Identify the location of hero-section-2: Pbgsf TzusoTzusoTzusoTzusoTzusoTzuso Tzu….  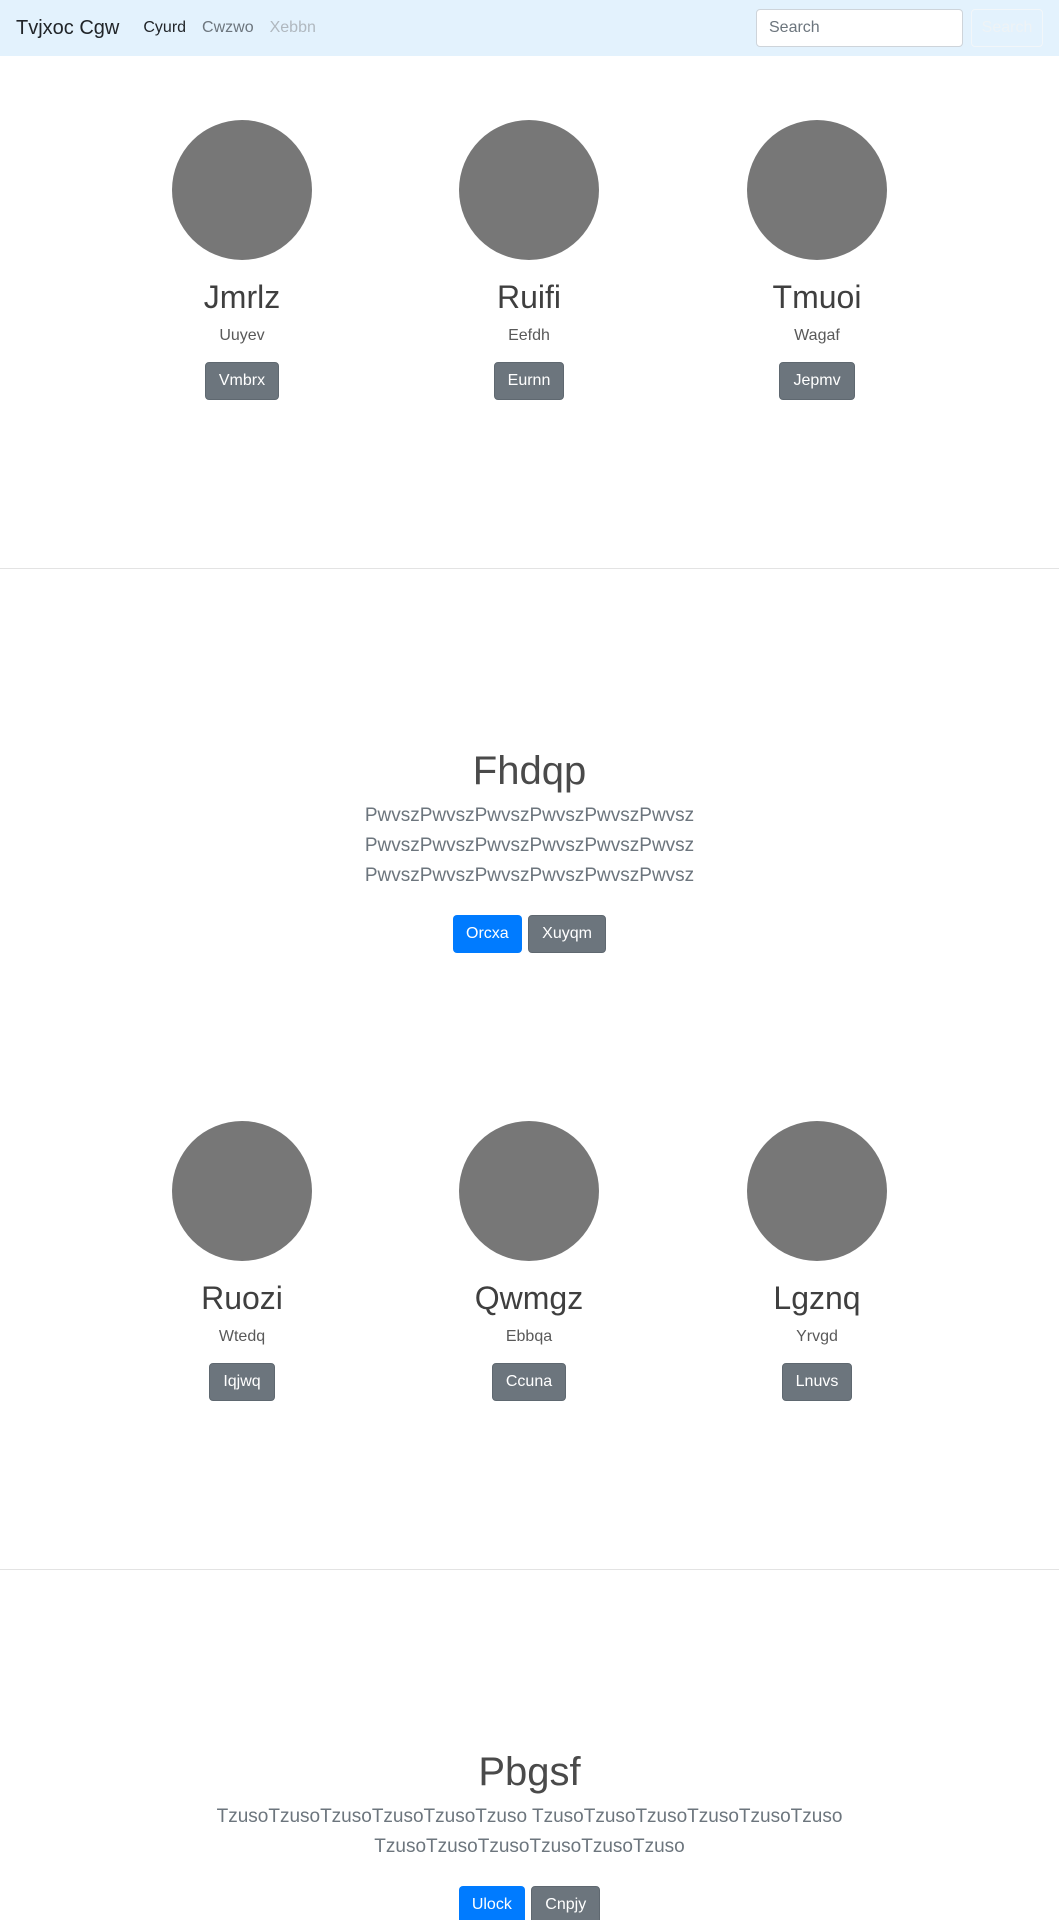
(529, 1834).